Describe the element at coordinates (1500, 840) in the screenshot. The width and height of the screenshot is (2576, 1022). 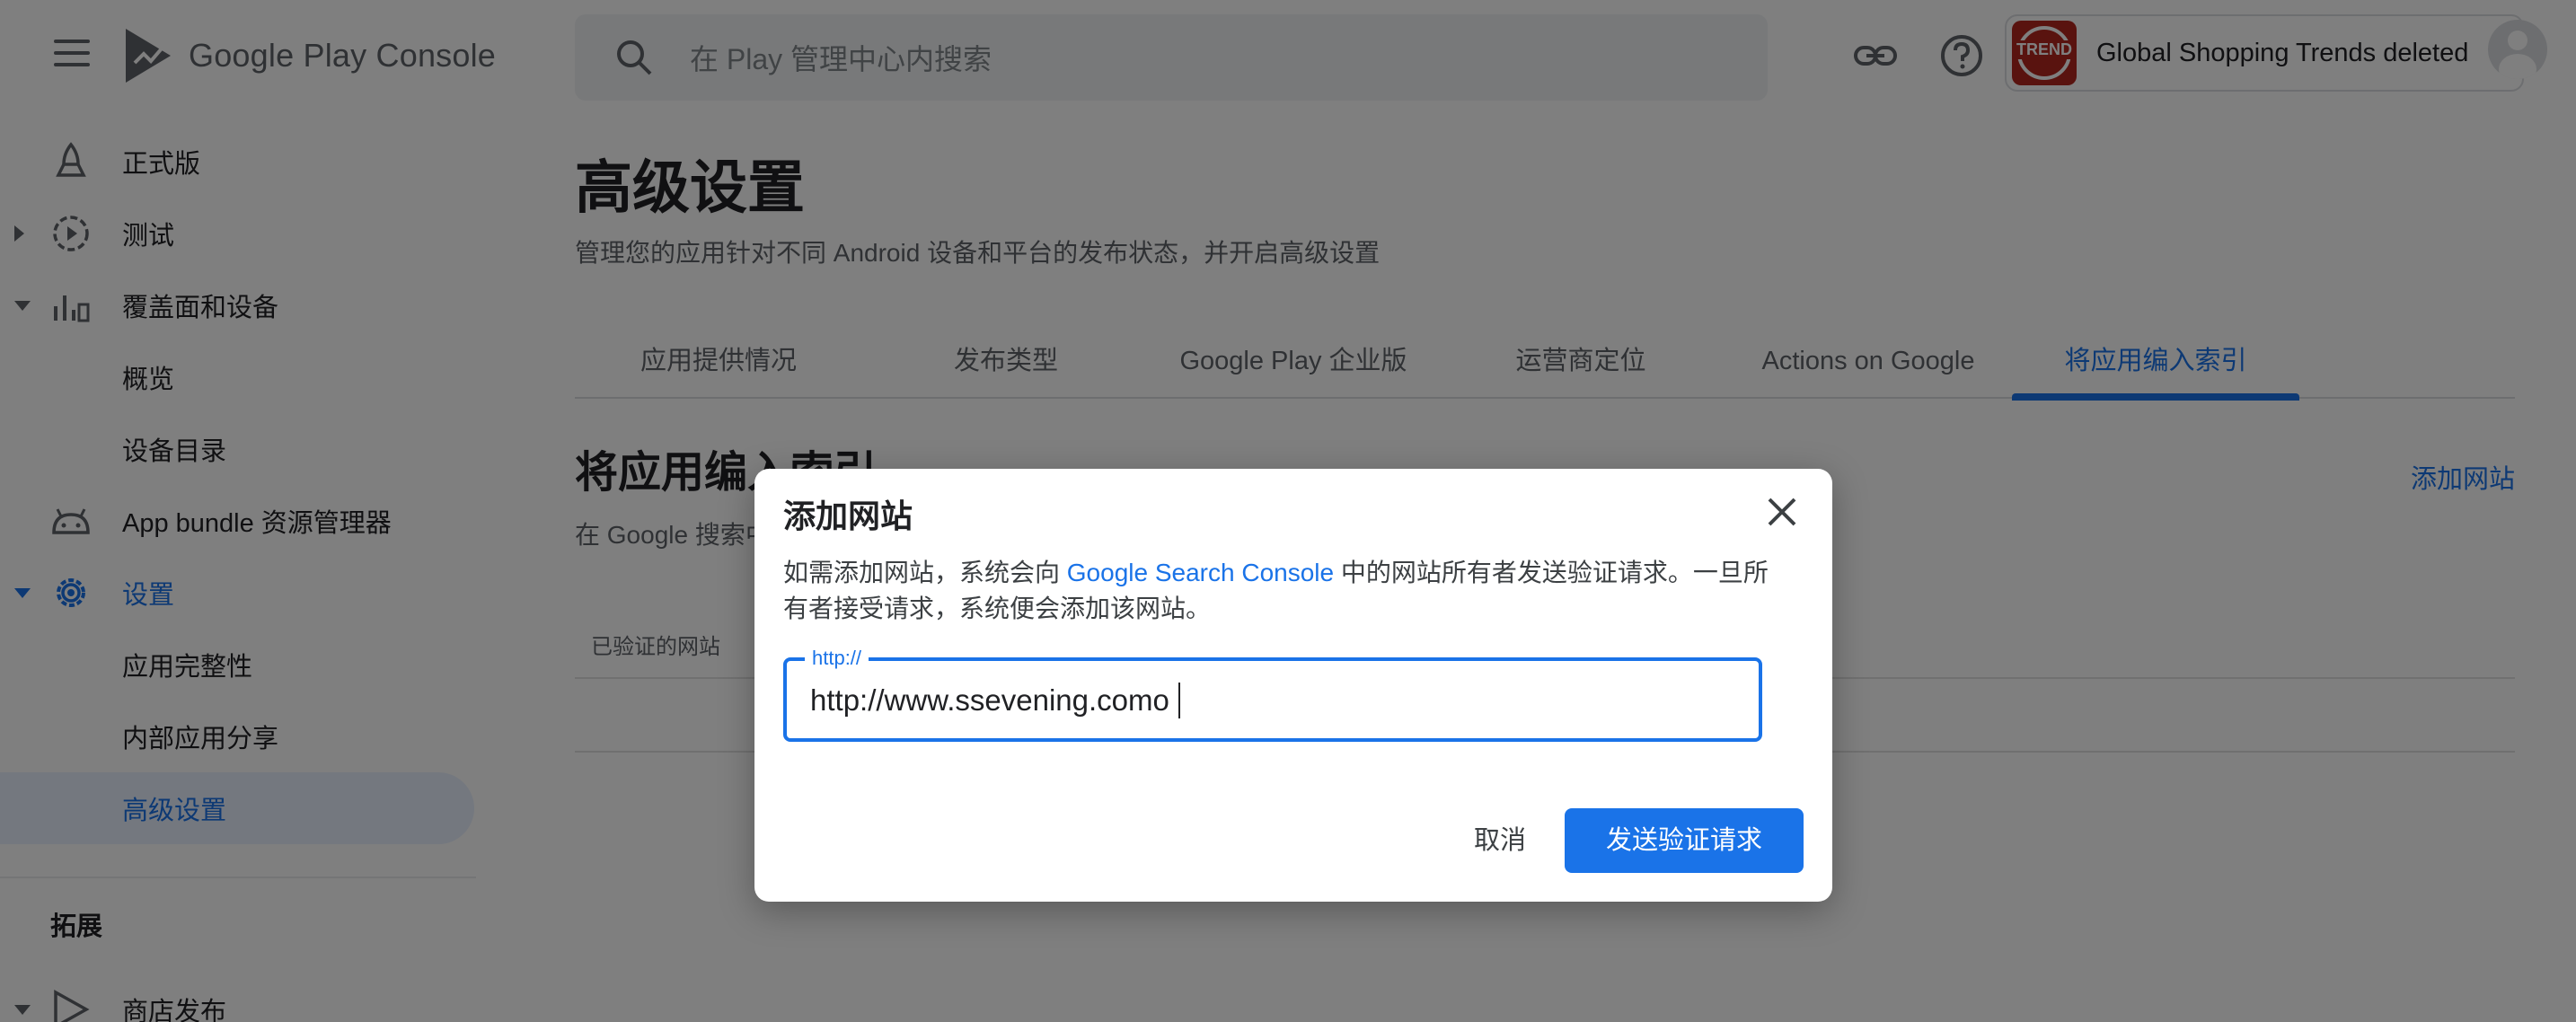
I see `cancel-button: 取消` at that location.